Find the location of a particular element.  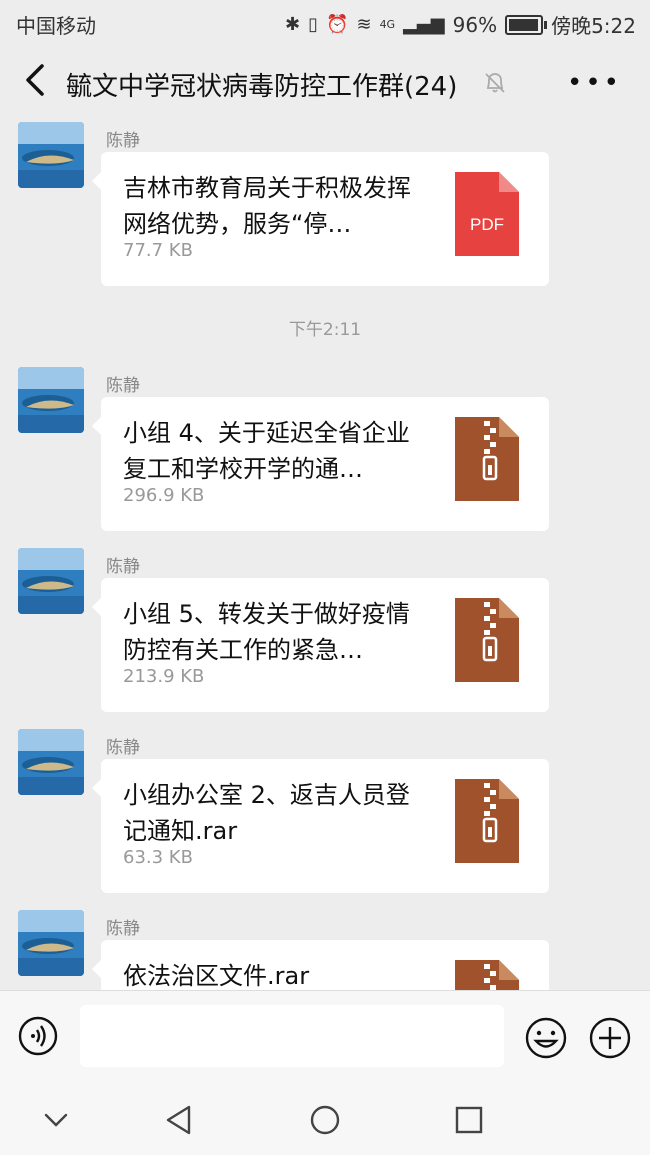

file-size: 213.9 KB is located at coordinates (164, 676).